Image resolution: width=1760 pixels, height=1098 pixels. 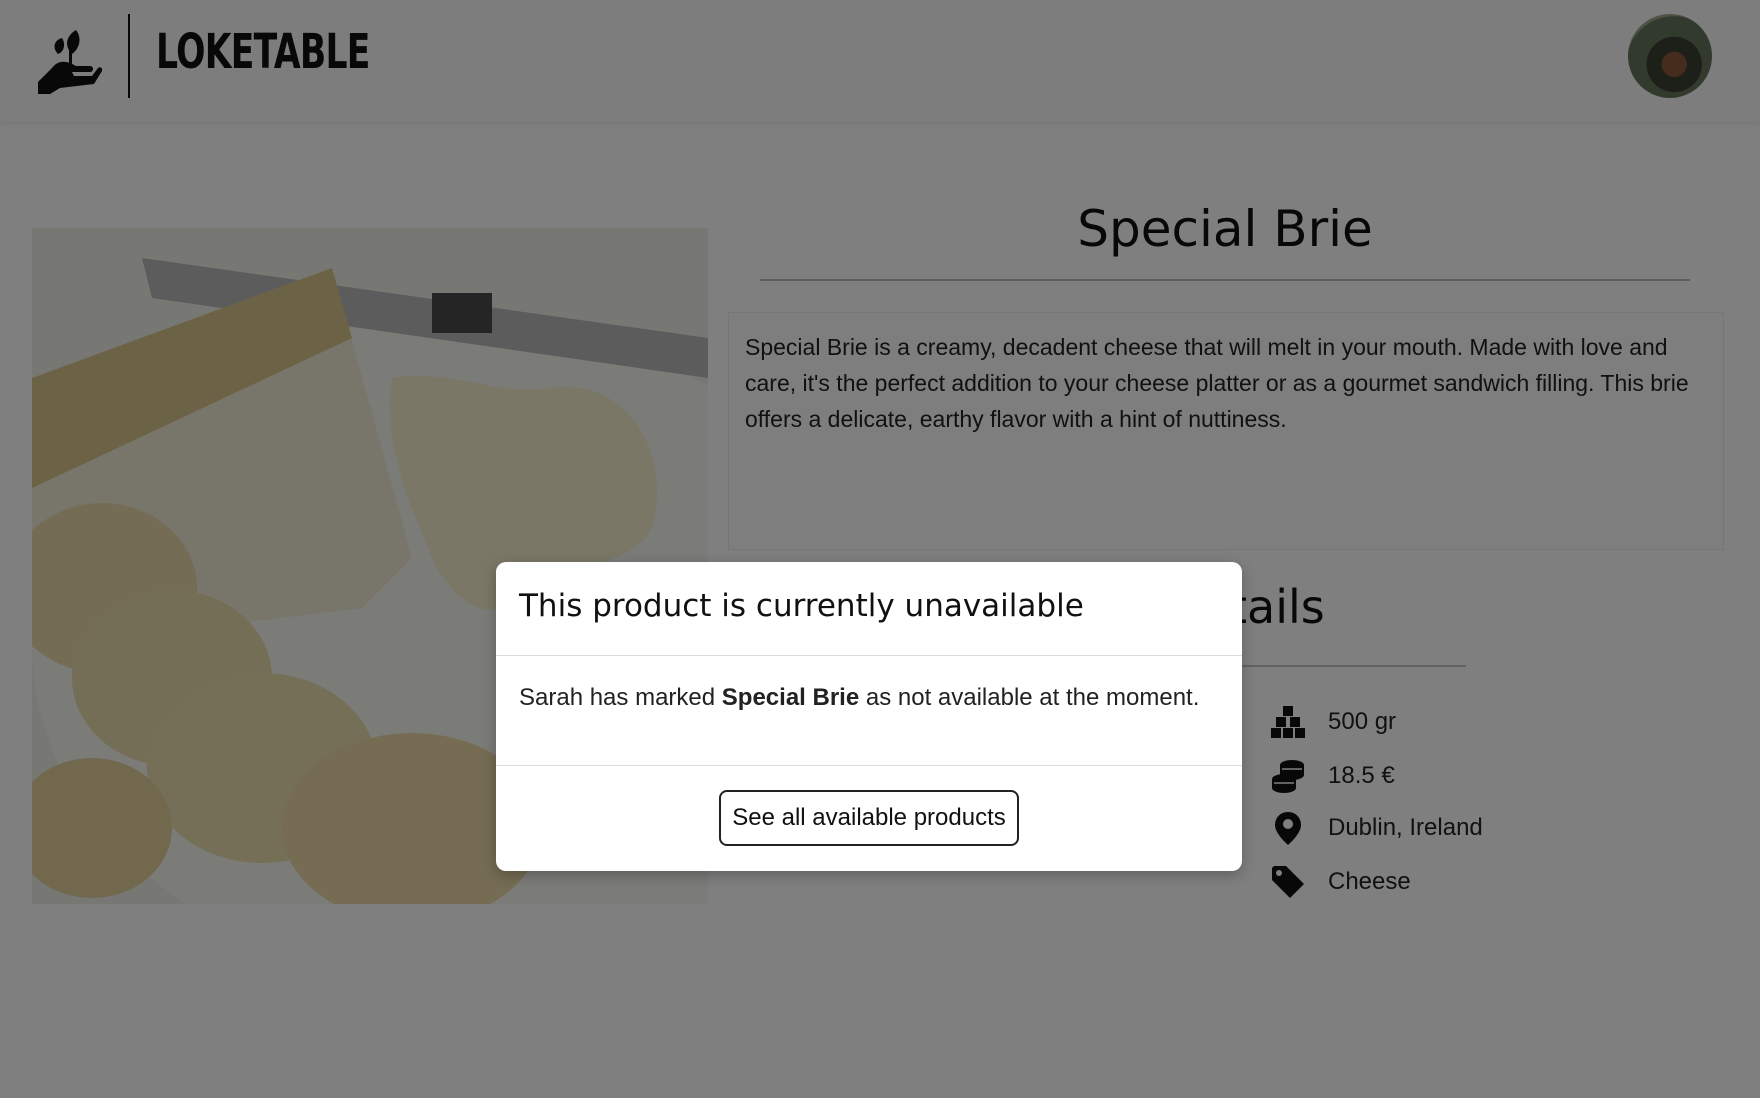 I want to click on modal-message-prefix: Sarah has marked, so click(x=617, y=697).